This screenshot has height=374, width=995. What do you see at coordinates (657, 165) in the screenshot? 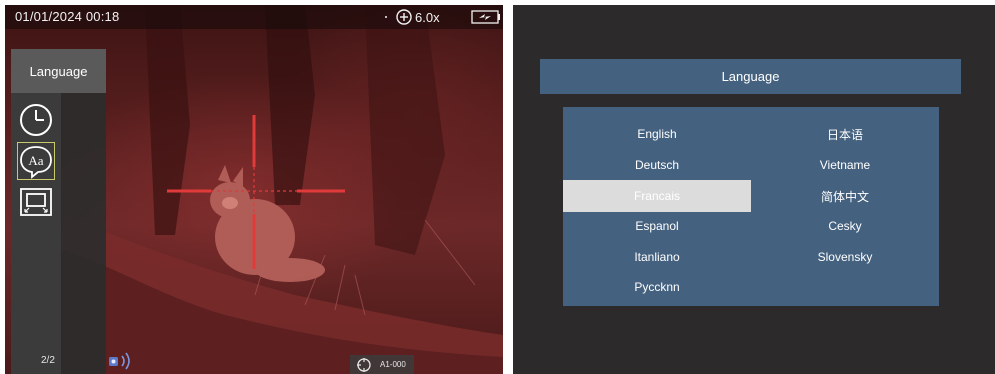
I see `language-option-deutsch: Deutsch` at bounding box center [657, 165].